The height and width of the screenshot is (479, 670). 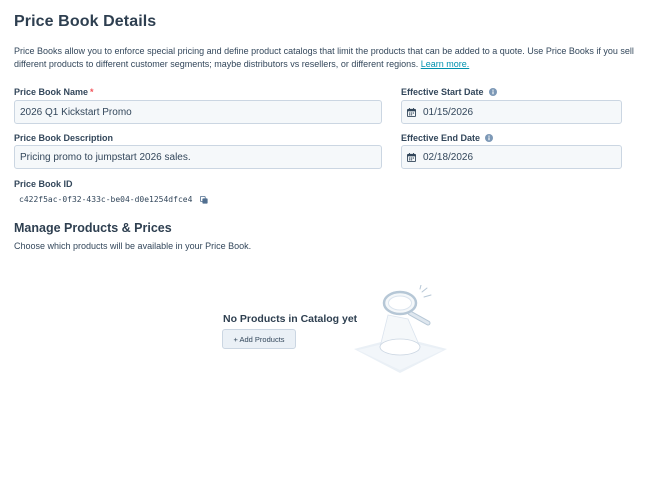 What do you see at coordinates (105, 157) in the screenshot?
I see `price-book-description-value: Pricing promo to jumpstart 2026 sales.` at bounding box center [105, 157].